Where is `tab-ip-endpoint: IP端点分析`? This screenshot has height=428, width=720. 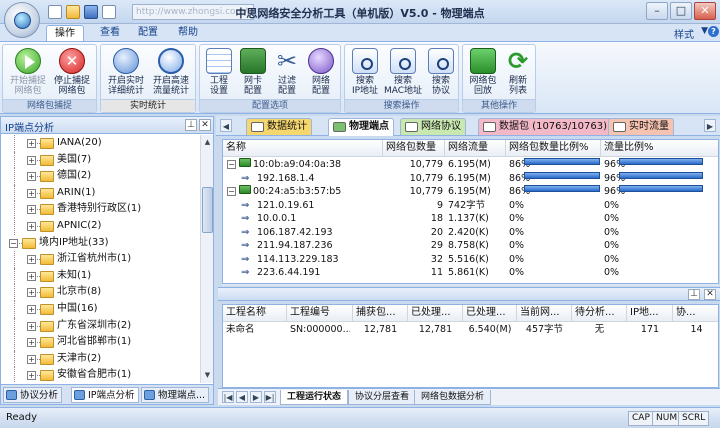
tab-ip-endpoint: IP端点分析 is located at coordinates (105, 395).